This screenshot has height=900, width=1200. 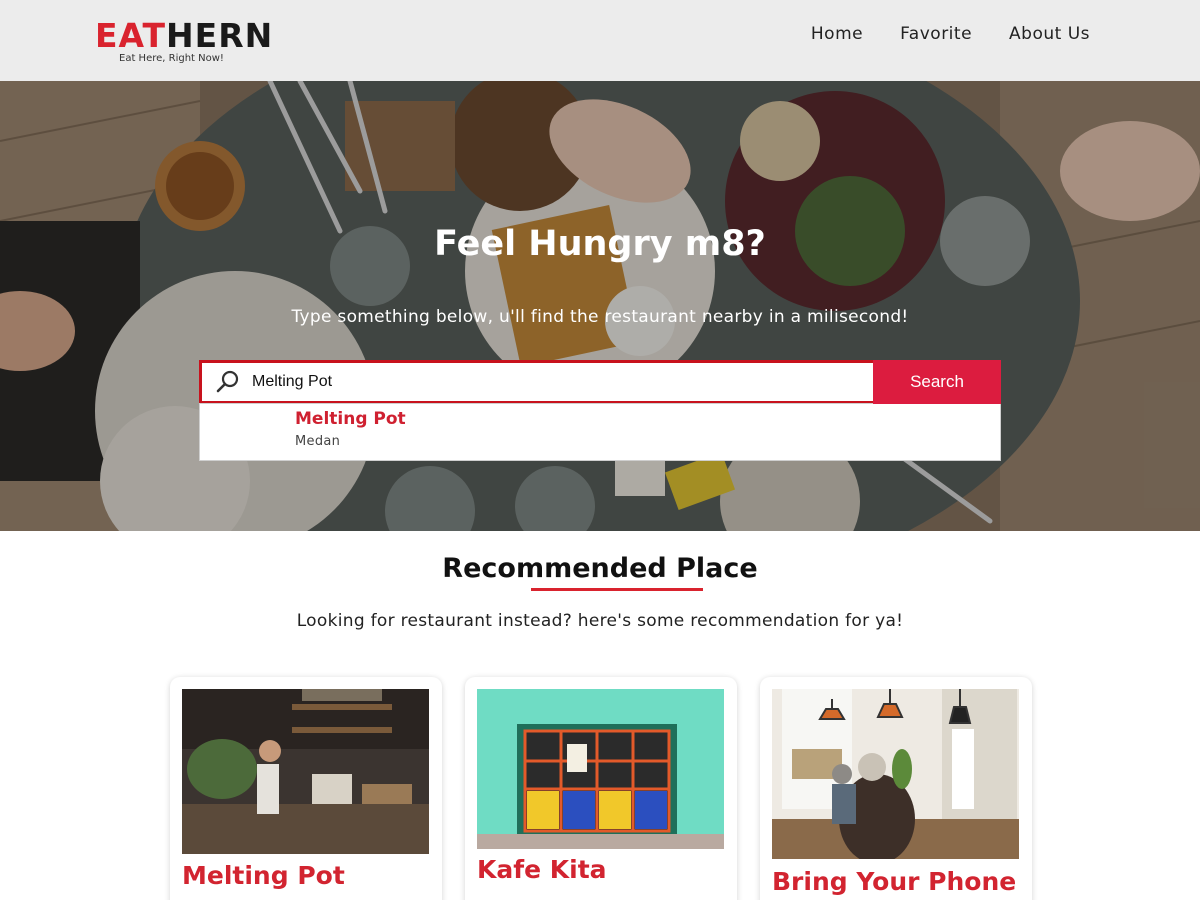 I want to click on restaurant-card: Kafe Kita, so click(x=601, y=788).